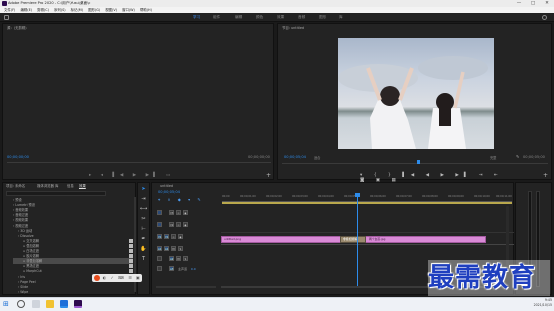  I want to click on search-icon, so click(544, 17).